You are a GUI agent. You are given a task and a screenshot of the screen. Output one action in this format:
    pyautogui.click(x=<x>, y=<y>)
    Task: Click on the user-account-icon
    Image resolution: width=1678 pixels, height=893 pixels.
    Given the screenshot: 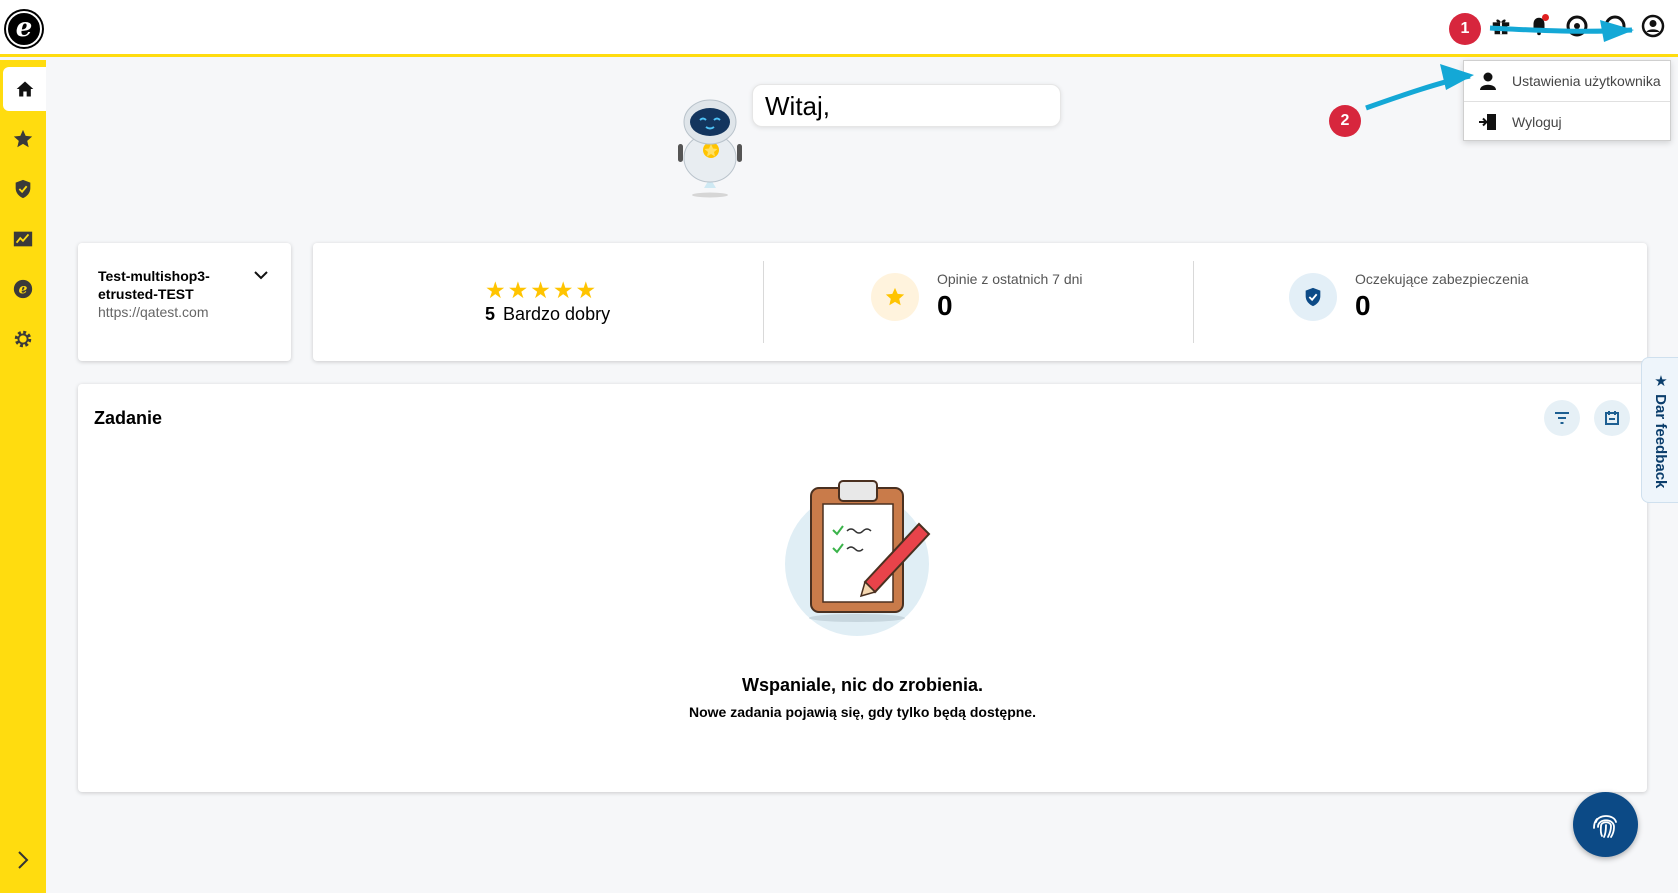 What is the action you would take?
    pyautogui.click(x=1653, y=26)
    